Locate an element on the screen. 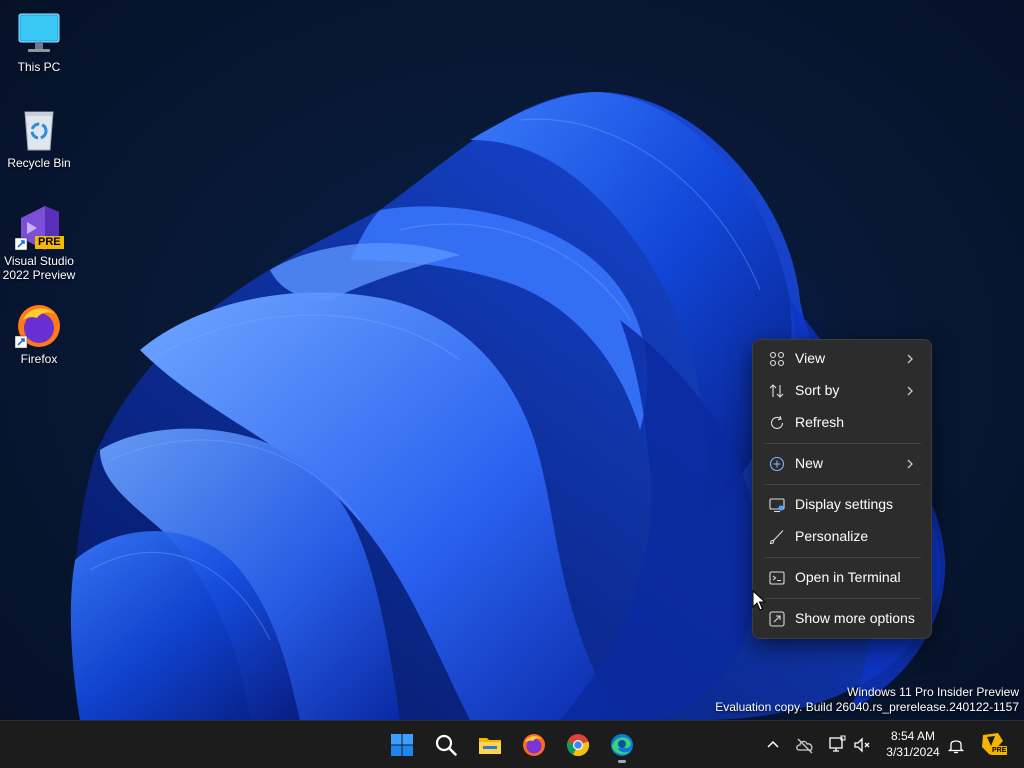  taskbar-edge is located at coordinates (622, 746).